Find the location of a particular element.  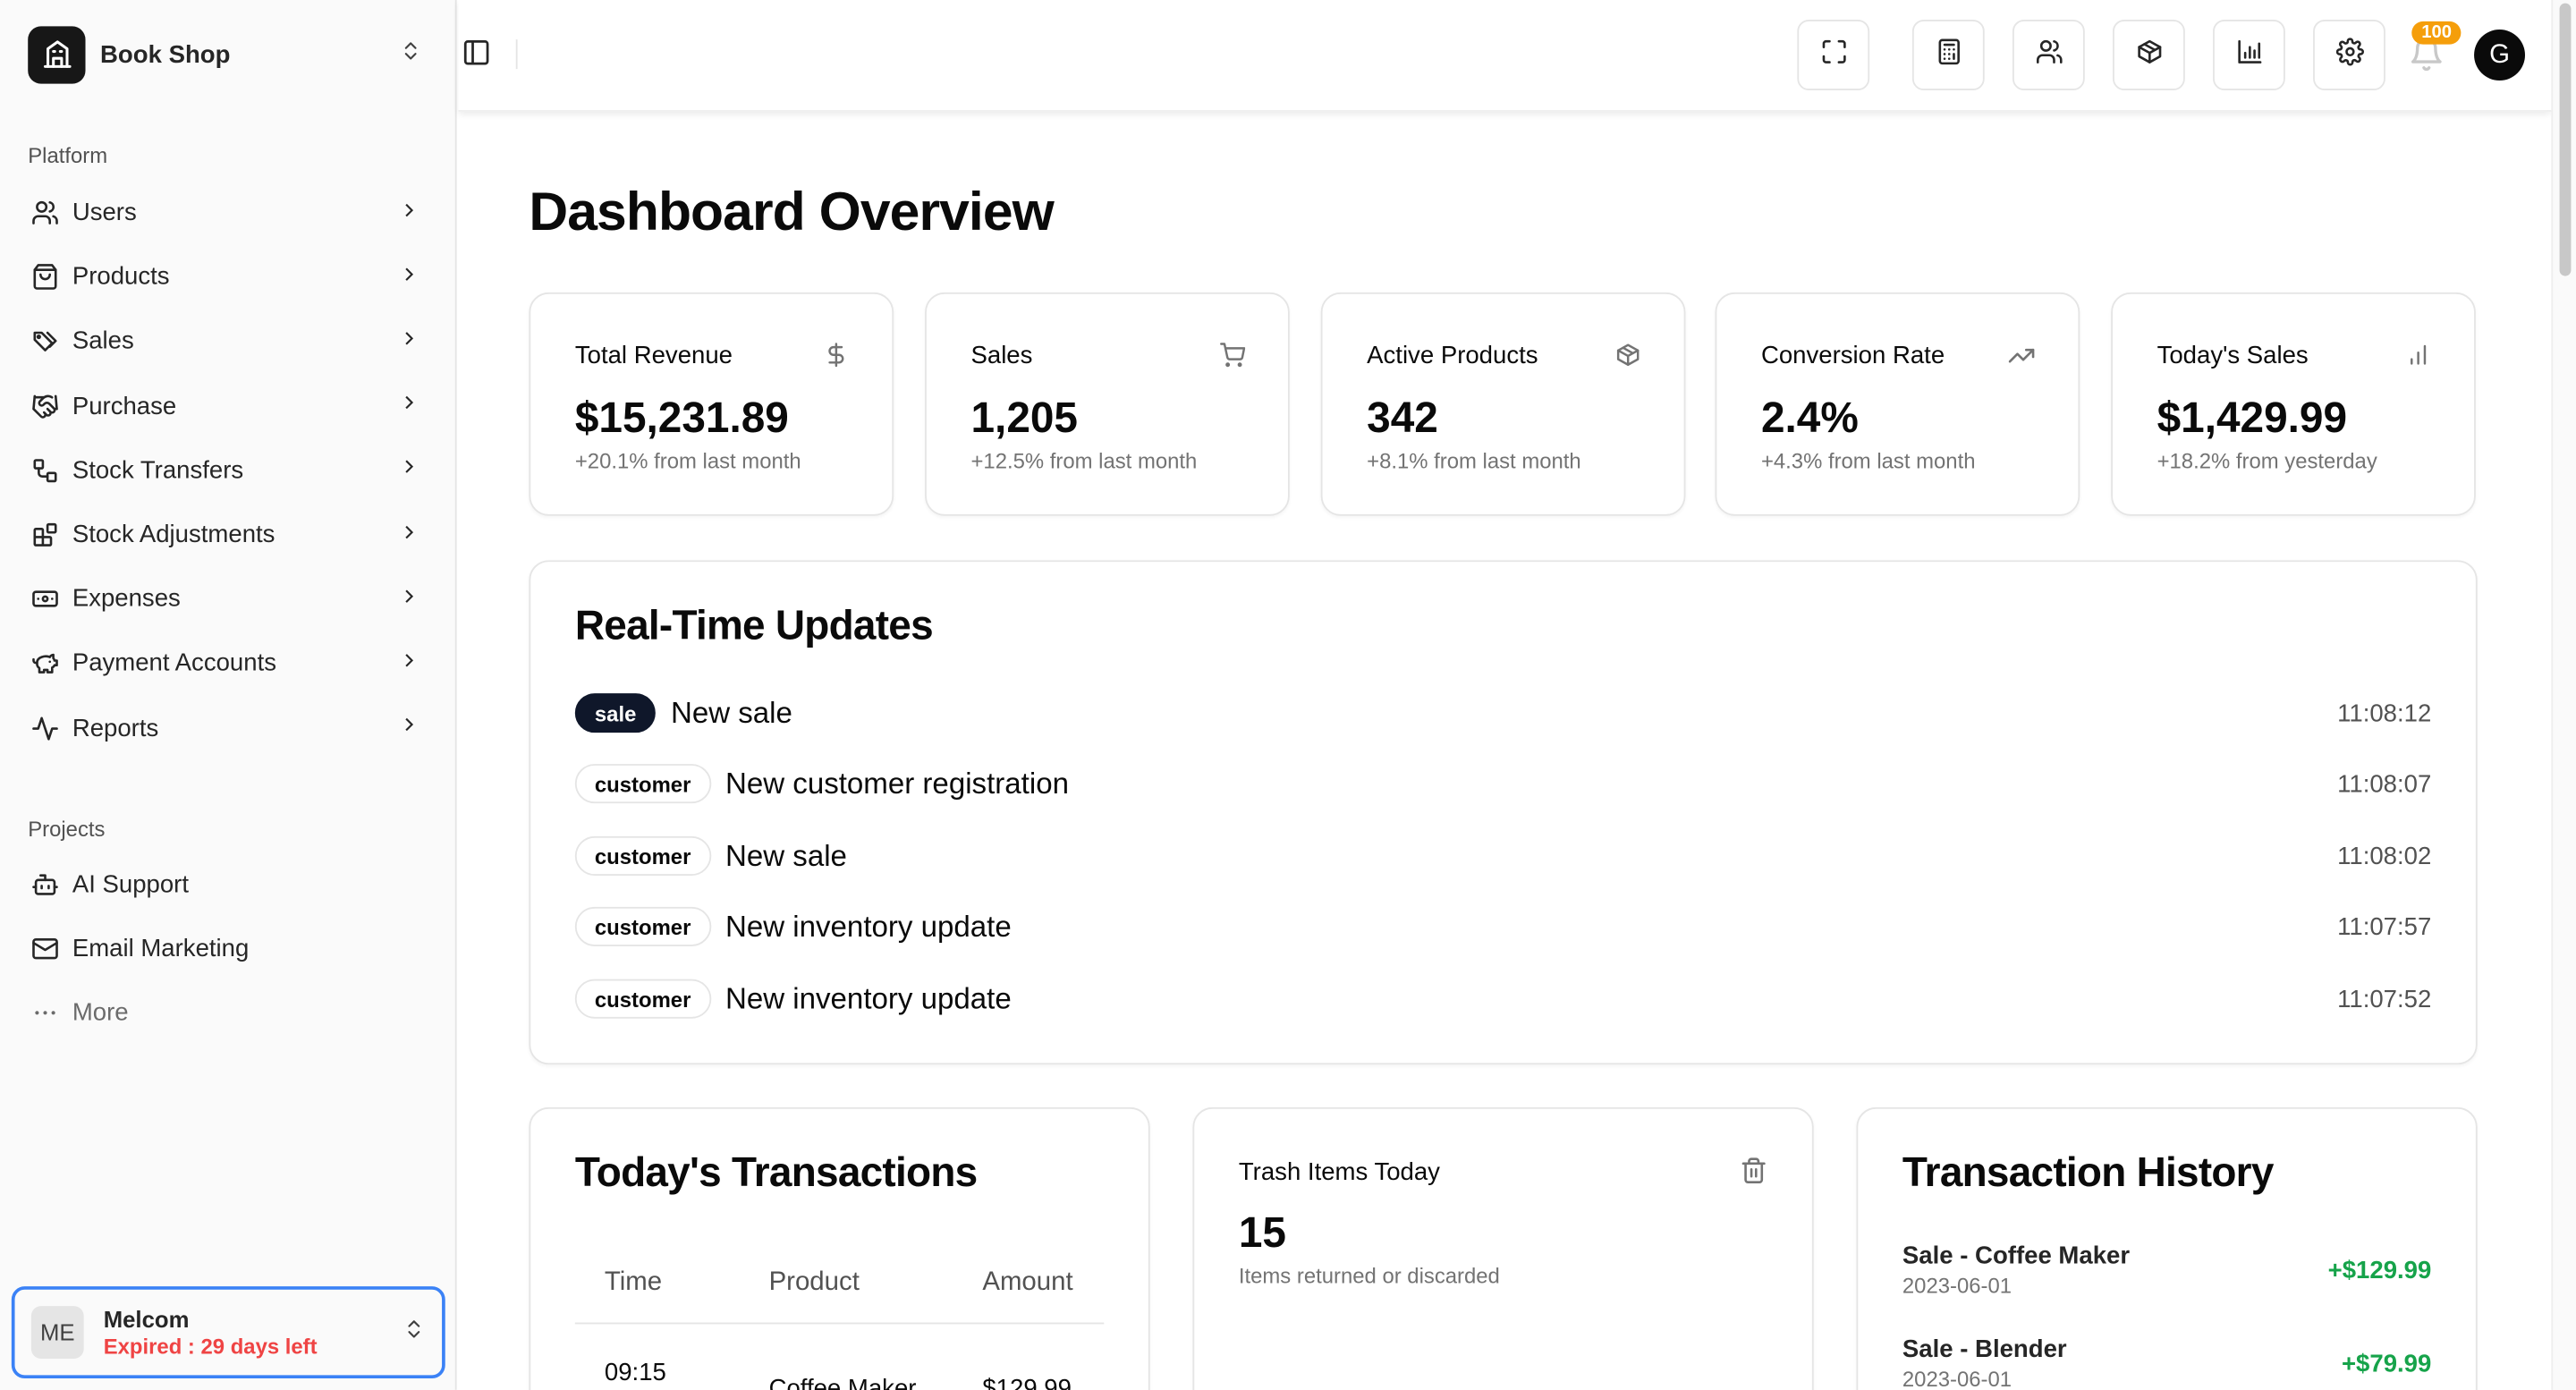

update-row: sale New sale 11:08:12 is located at coordinates (1502, 712).